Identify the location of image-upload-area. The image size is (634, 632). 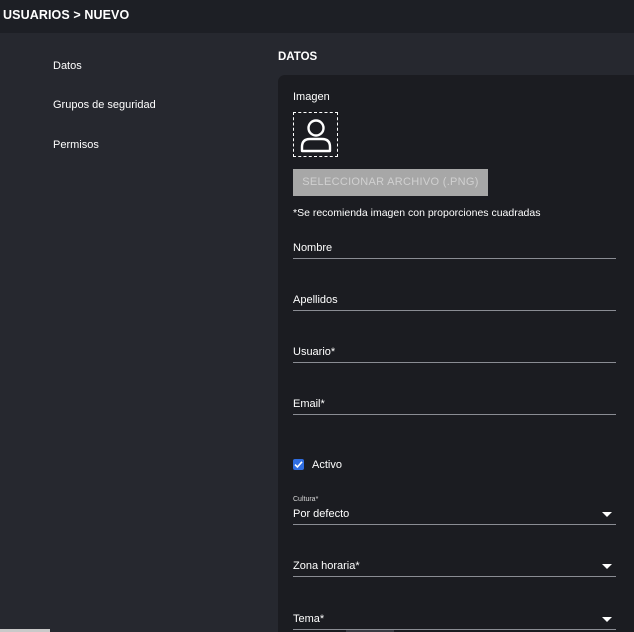
(315, 134).